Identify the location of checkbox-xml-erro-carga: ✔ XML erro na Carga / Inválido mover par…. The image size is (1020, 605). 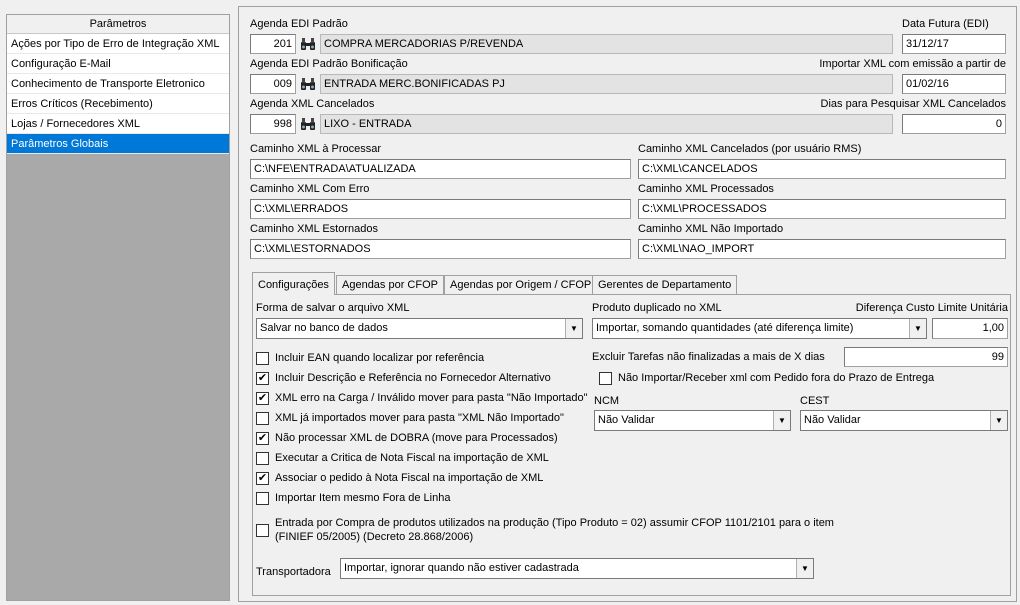
(422, 398).